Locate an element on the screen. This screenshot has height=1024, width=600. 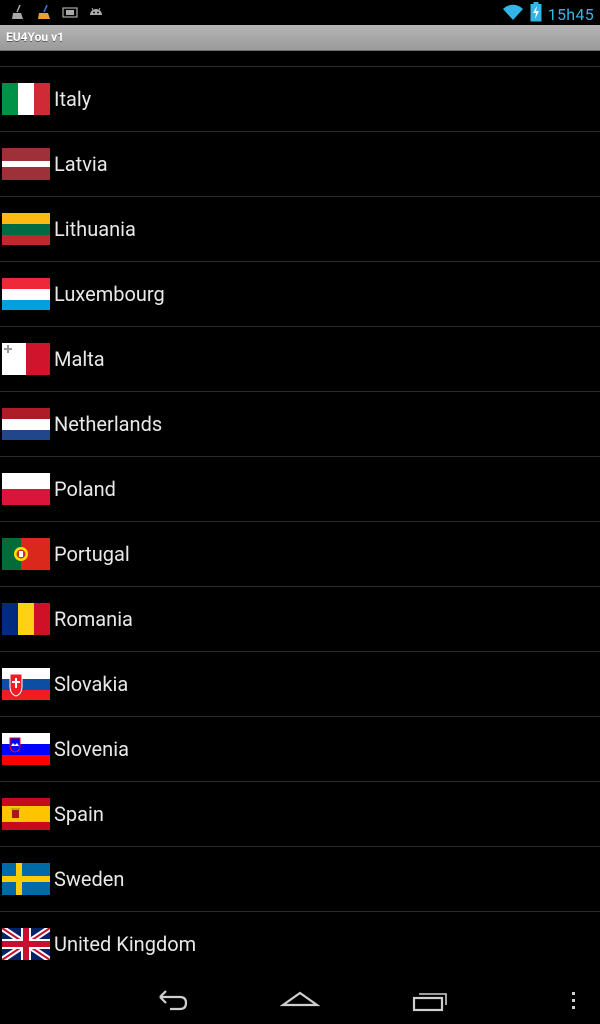
country-label: Sweden is located at coordinates (89, 879).